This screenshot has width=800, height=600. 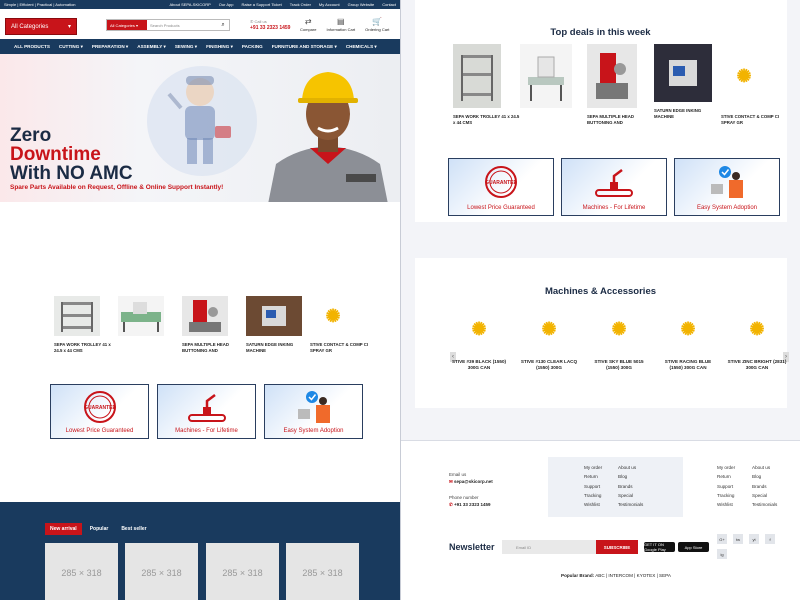 What do you see at coordinates (270, 28) in the screenshot?
I see `call-number: +91 33 2323 1459` at bounding box center [270, 28].